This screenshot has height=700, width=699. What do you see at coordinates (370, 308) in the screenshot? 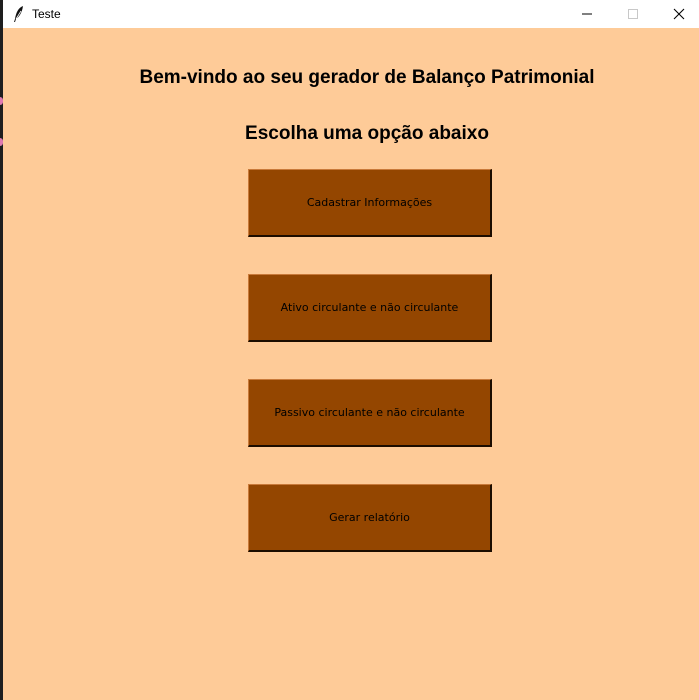
I see `current-assets-button: Ativo circulante e não circulante` at bounding box center [370, 308].